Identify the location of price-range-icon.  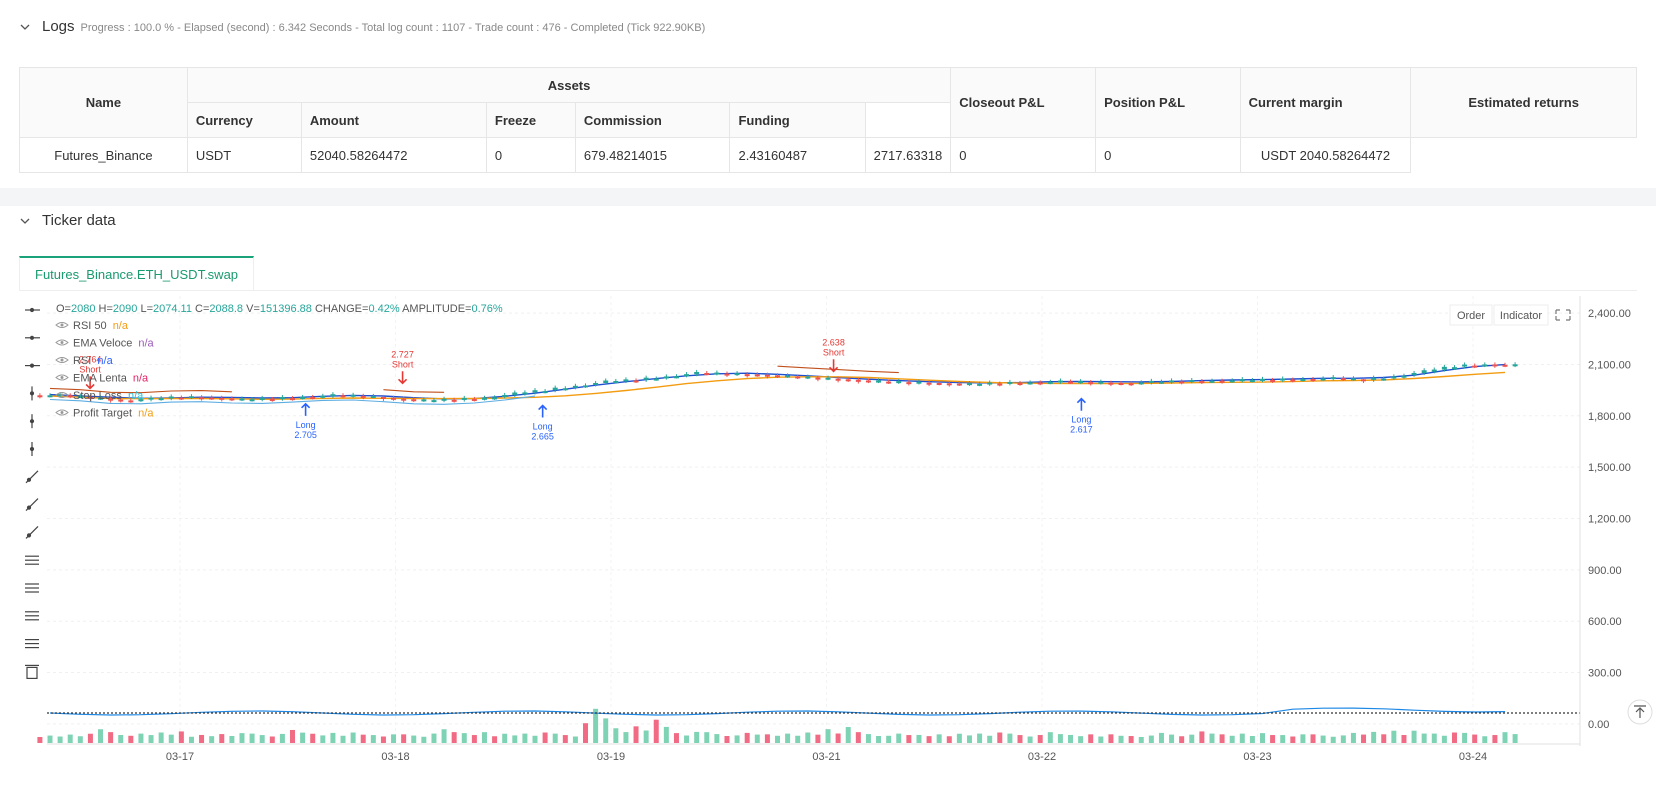
(32, 560).